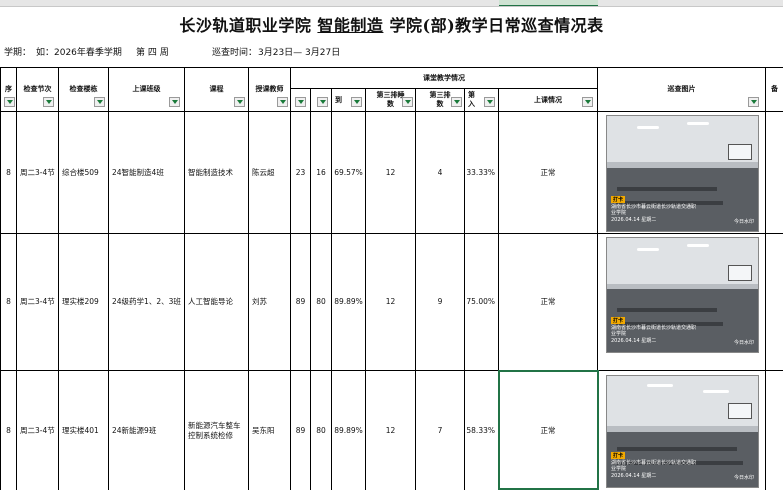  I want to click on table-row-3-course: 新能源汽车整车控制系统检修, so click(217, 430).